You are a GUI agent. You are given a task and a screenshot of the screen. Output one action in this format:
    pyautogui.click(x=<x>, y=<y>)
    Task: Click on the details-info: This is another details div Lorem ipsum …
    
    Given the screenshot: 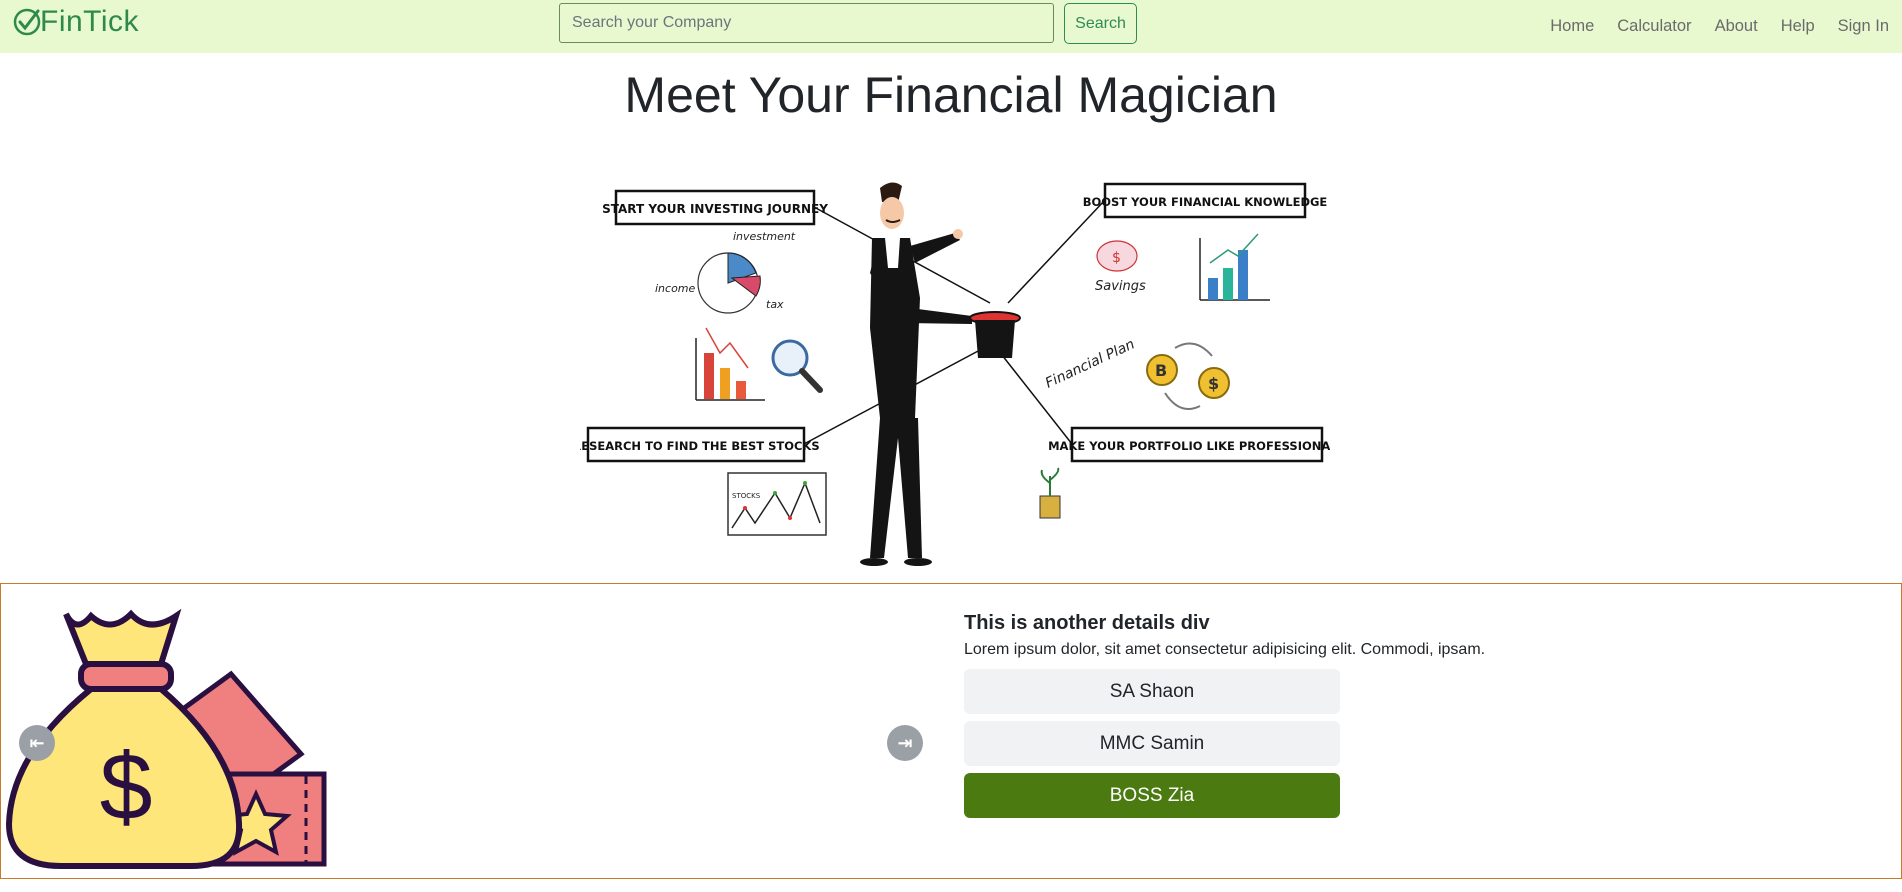 What is the action you would take?
    pyautogui.click(x=1224, y=635)
    